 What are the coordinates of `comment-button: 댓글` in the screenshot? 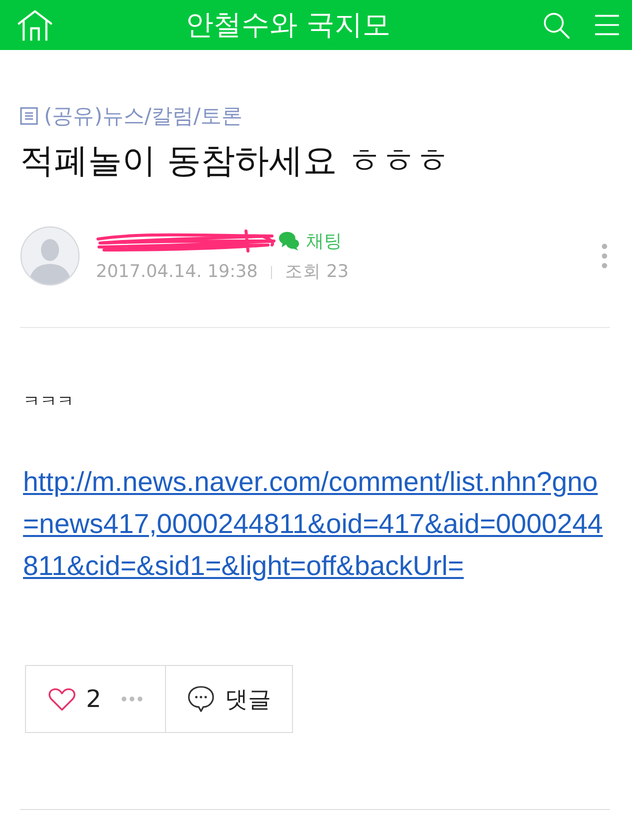 It's located at (229, 699).